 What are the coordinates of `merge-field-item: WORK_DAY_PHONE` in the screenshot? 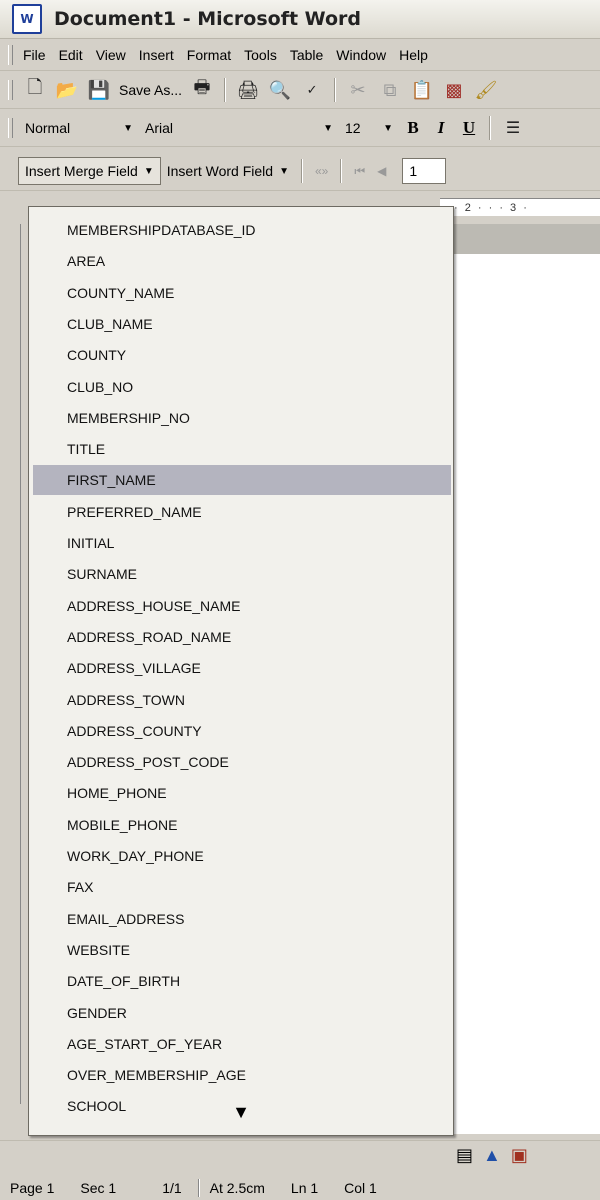 It's located at (242, 856).